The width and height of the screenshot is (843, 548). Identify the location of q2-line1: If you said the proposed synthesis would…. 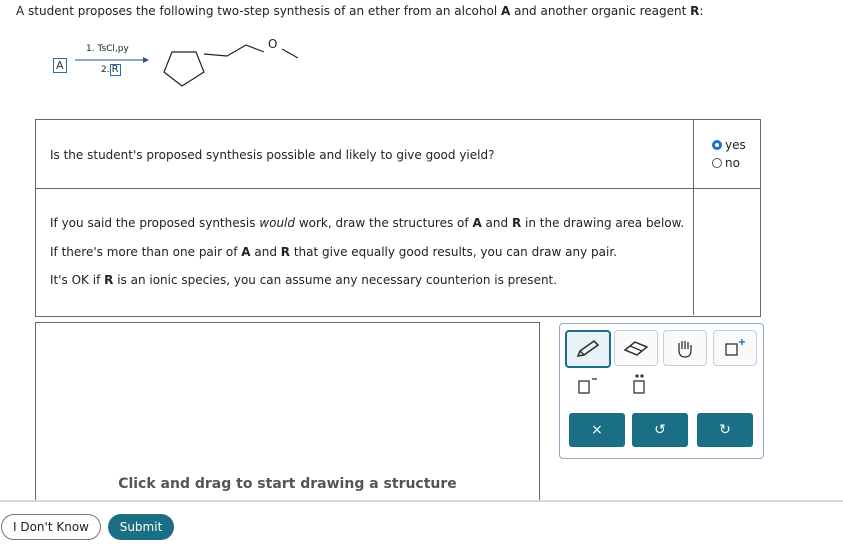
(367, 223).